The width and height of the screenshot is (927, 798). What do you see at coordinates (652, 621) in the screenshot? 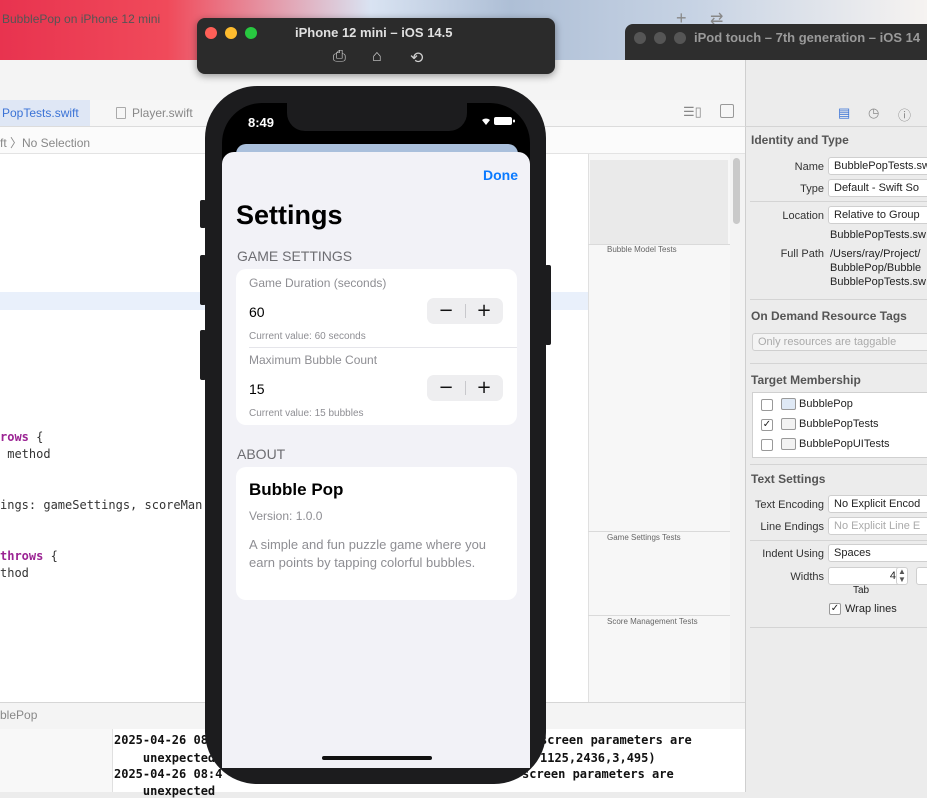
I see `minimap-mark: Score Management Tests` at bounding box center [652, 621].